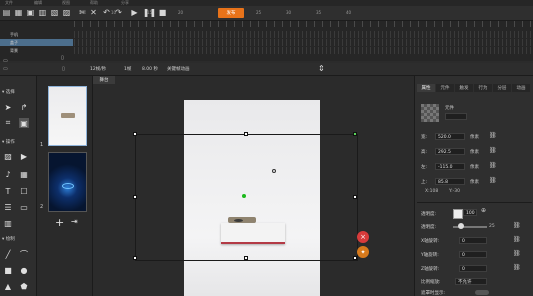 This screenshot has width=533, height=296. I want to click on status-bar: ▭ ▯ 12帧/秒 1帧 8.00 秒 关键帧动画 ⇕, so click(266, 69).